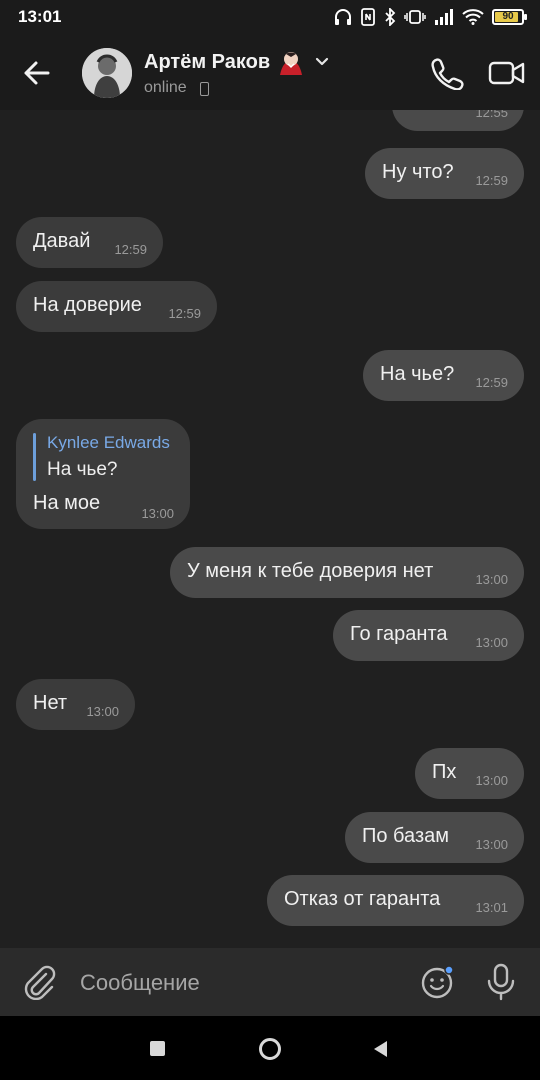 The height and width of the screenshot is (1080, 540). Describe the element at coordinates (449, 970) in the screenshot. I see `notification-dot` at that location.